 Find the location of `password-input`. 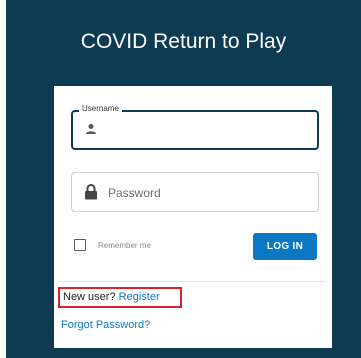

password-input is located at coordinates (208, 193).